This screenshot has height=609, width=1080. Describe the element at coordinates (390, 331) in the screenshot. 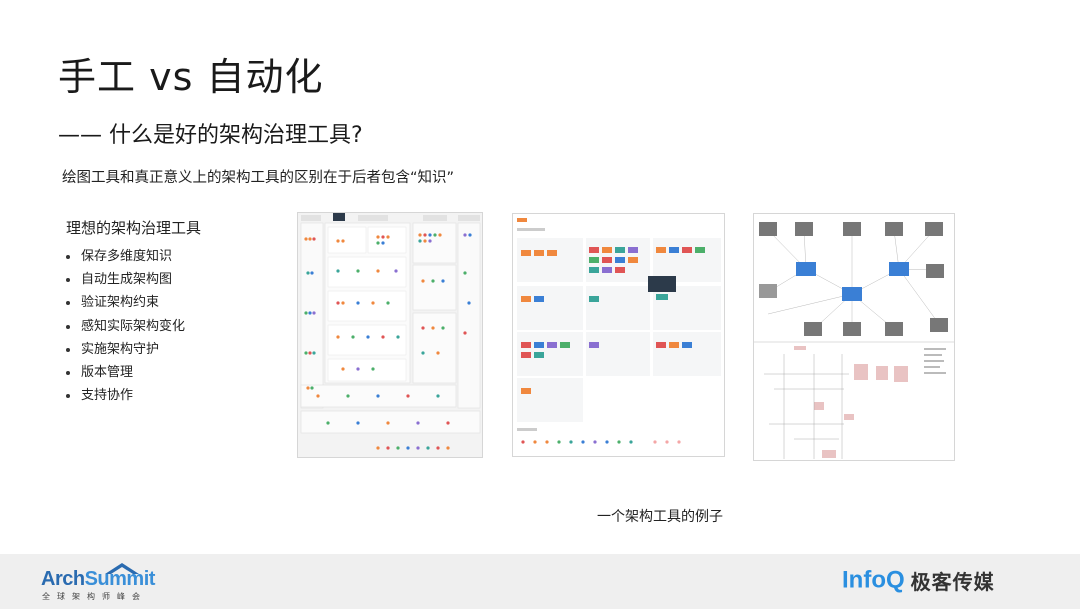

I see `architecture-grid-image` at that location.